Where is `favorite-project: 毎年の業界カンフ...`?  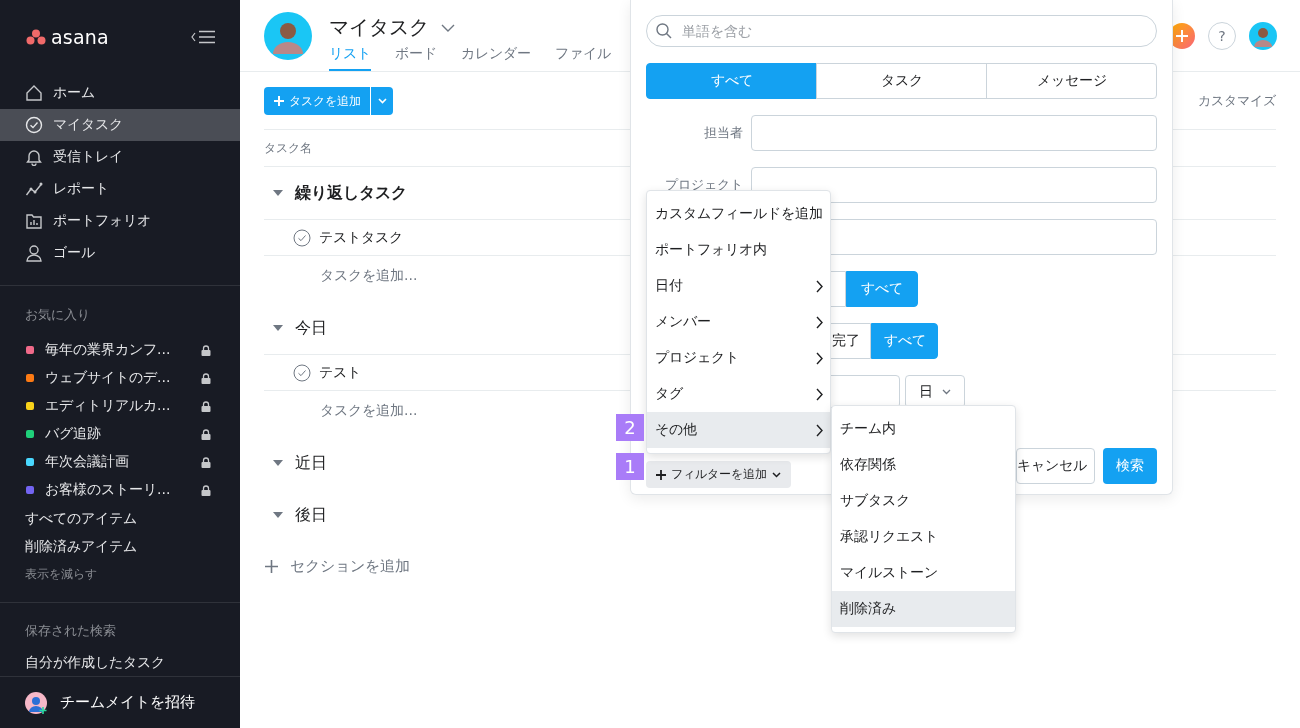
favorite-project: 毎年の業界カンフ... is located at coordinates (120, 350).